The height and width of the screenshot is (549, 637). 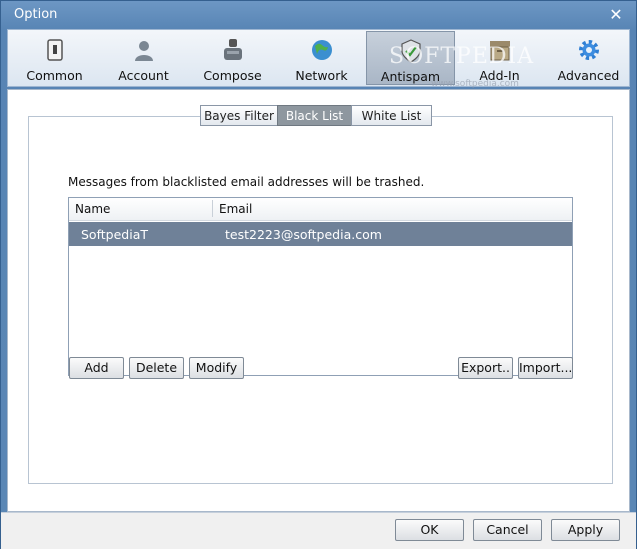 I want to click on toolbar-item-network: Network, so click(x=321, y=58).